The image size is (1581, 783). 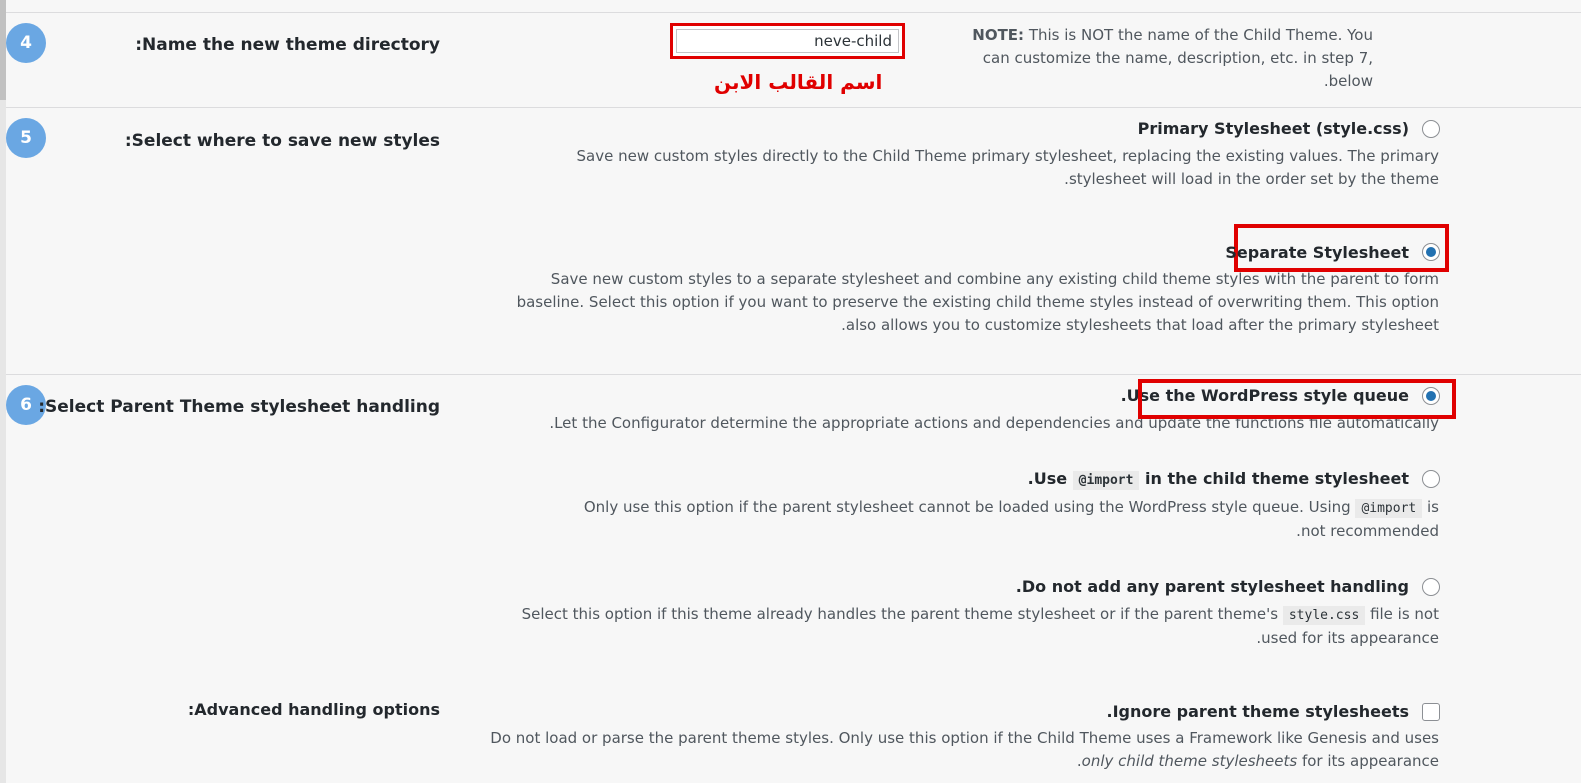 What do you see at coordinates (3, 50) in the screenshot?
I see `scrollbar-thumb` at bounding box center [3, 50].